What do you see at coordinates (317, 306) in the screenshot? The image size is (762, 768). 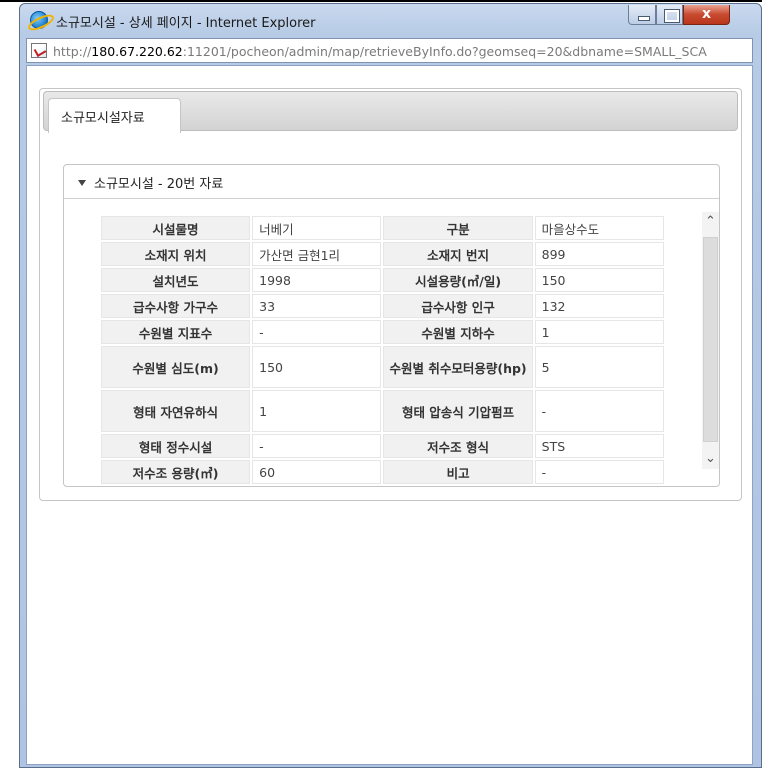 I see `field-value: 33` at bounding box center [317, 306].